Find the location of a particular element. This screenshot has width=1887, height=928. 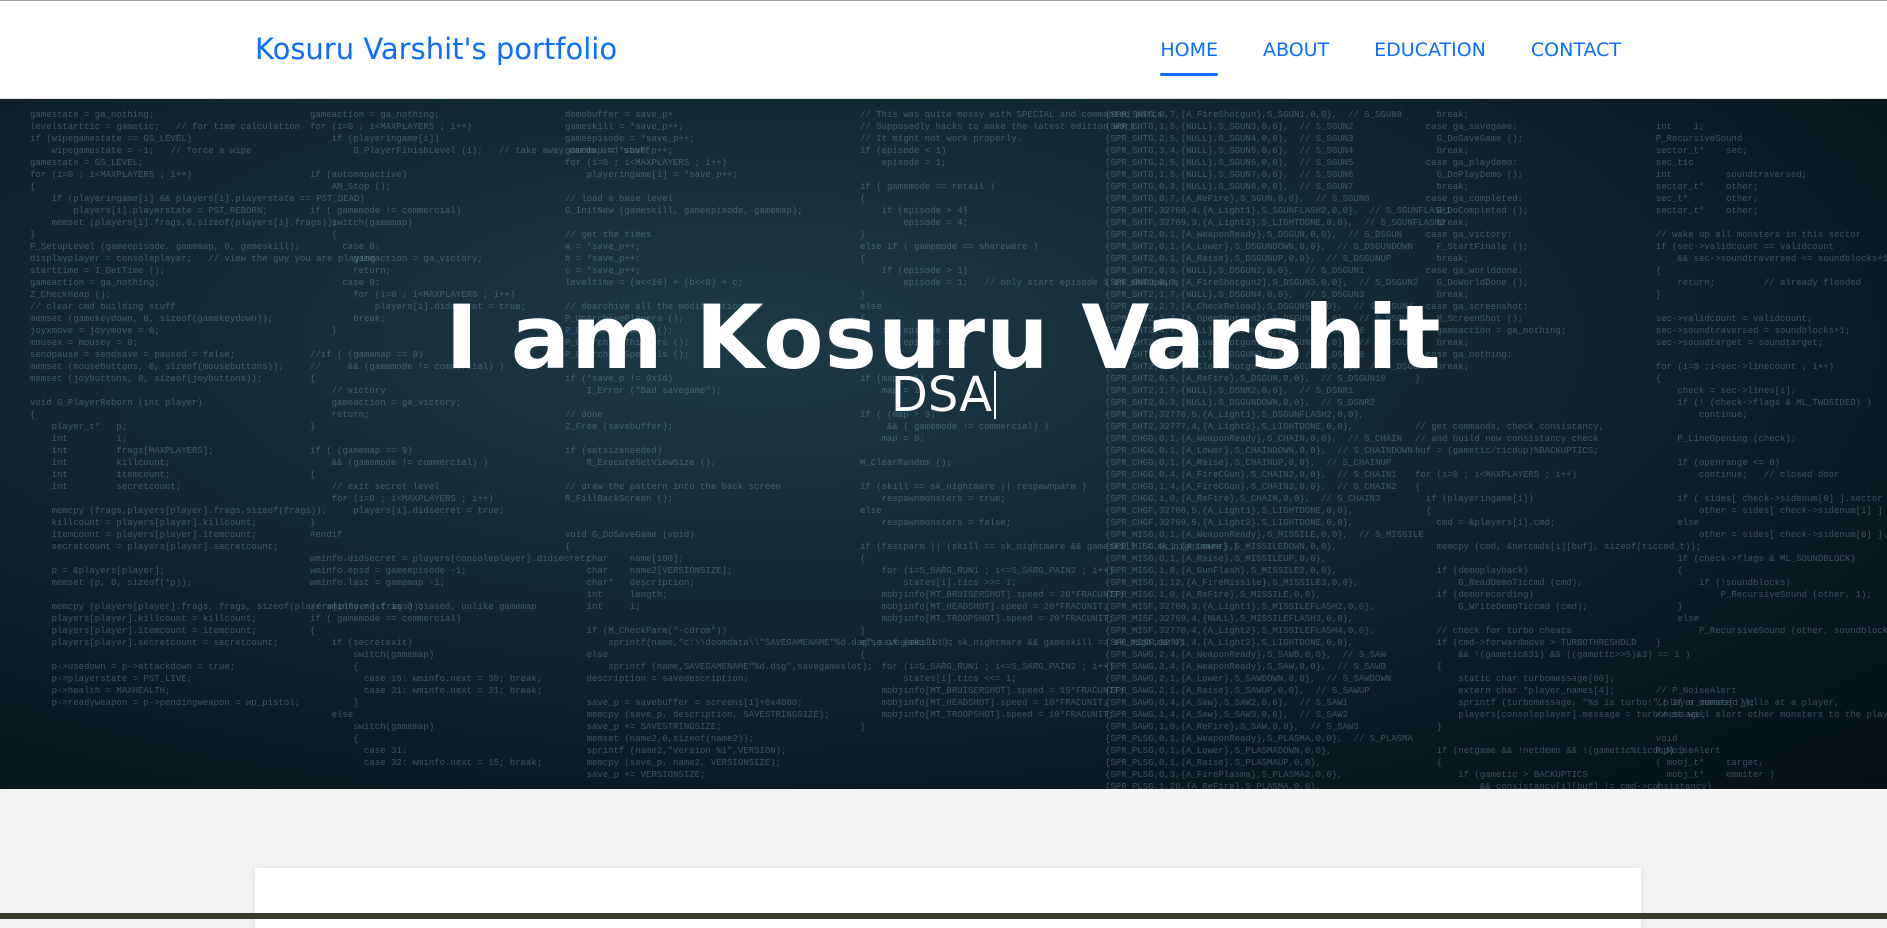

nav-education: EDUCATION is located at coordinates (1430, 59).